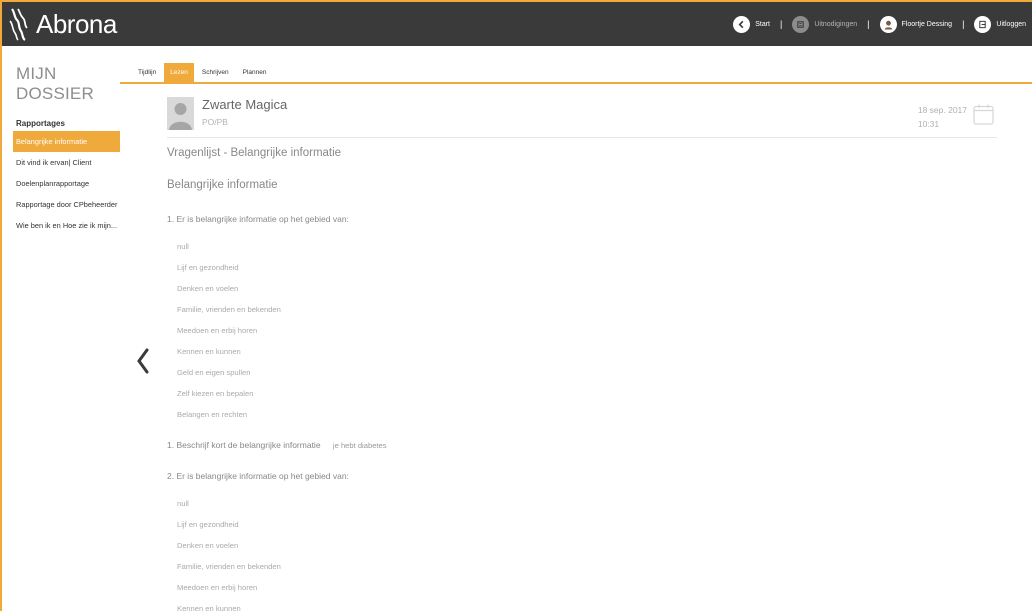  What do you see at coordinates (582, 112) in the screenshot?
I see `report-header: Zwarte Magica PO/PB 18 sep. 2017 10:31` at bounding box center [582, 112].